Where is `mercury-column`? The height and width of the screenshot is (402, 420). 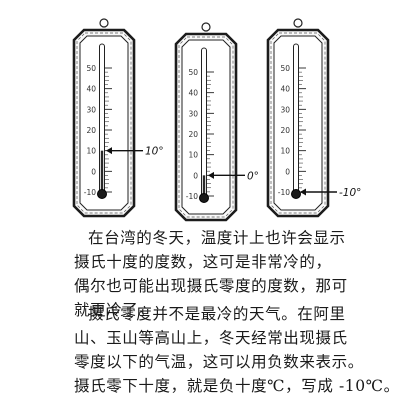
mercury-column is located at coordinates (102, 172).